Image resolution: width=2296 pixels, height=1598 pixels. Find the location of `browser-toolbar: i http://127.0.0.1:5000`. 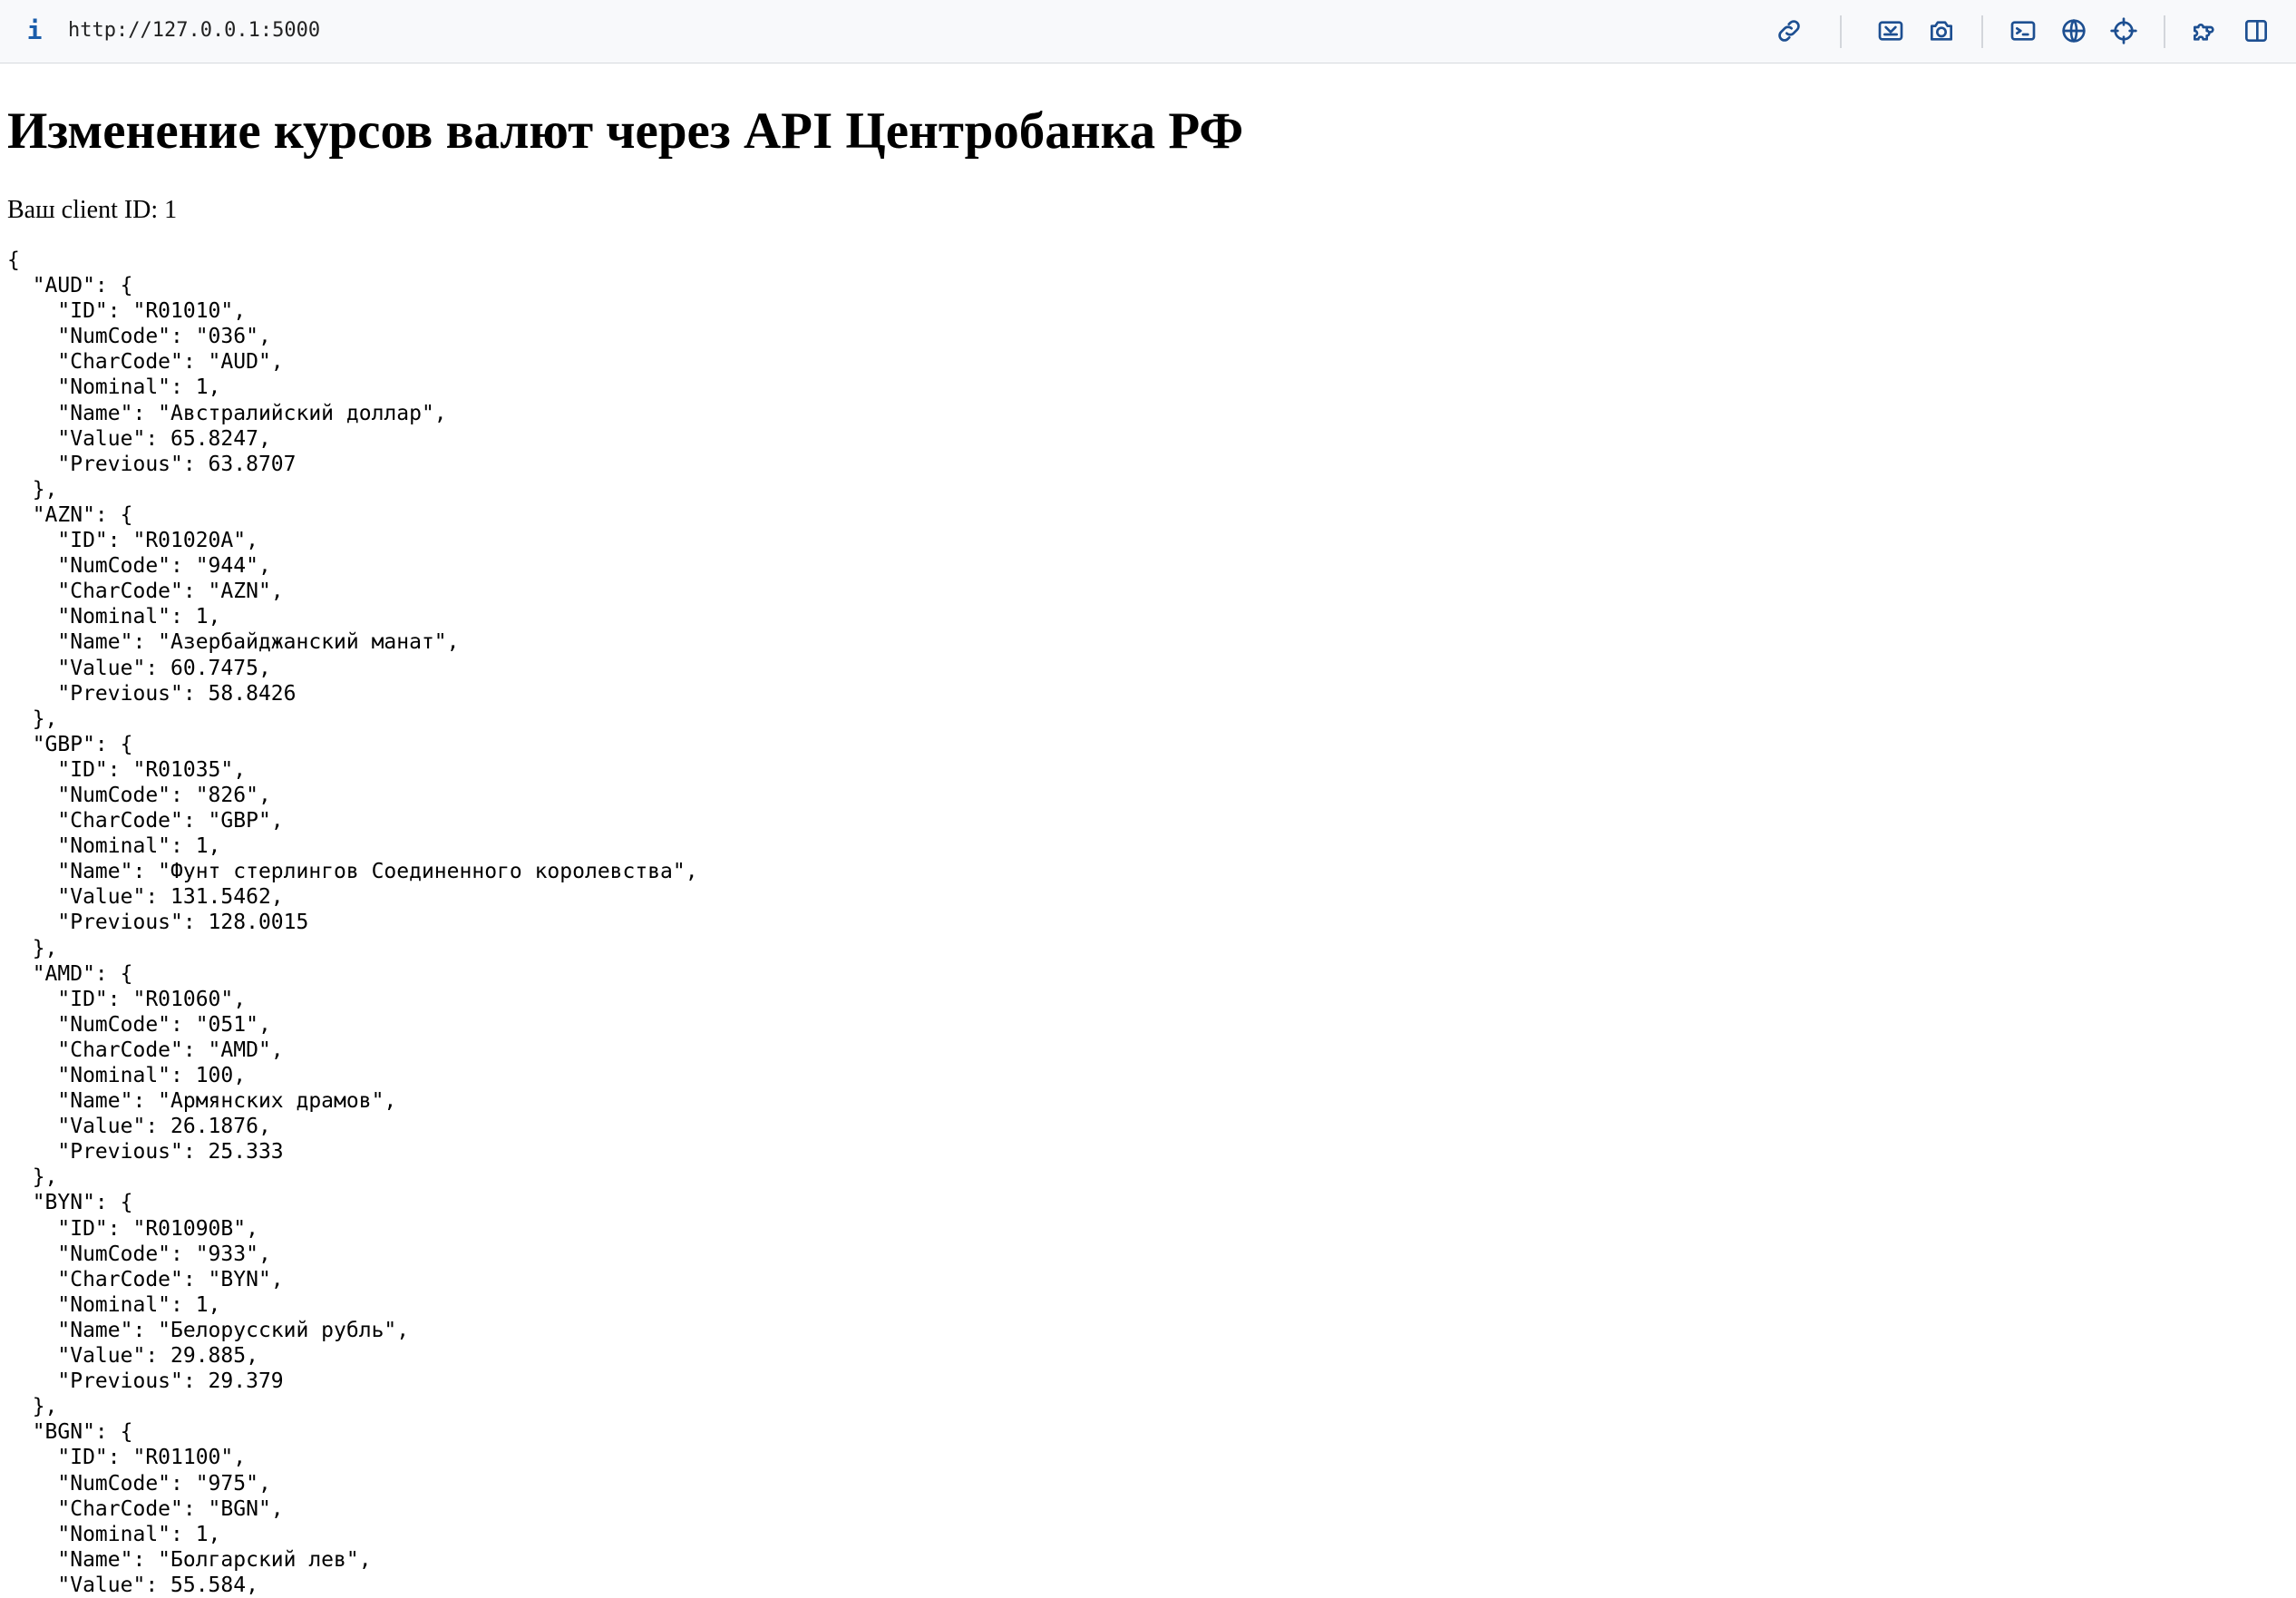

browser-toolbar: i http://127.0.0.1:5000 is located at coordinates (1148, 31).